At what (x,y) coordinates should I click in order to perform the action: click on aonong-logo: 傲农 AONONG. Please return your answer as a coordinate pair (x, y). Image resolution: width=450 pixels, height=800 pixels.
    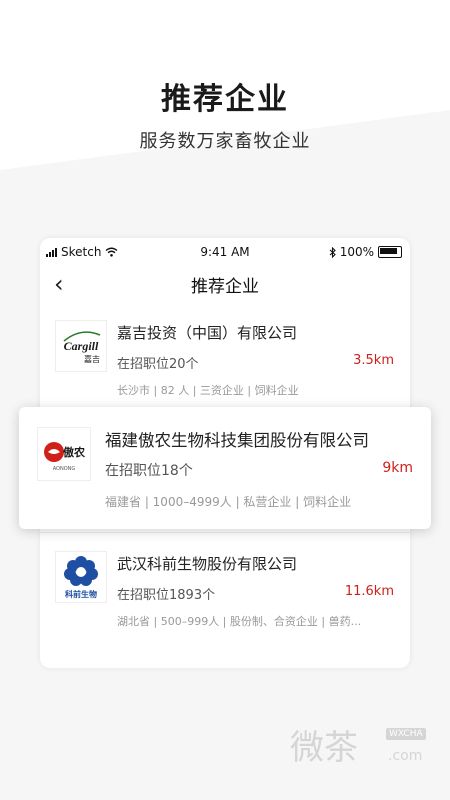
    Looking at the image, I should click on (64, 454).